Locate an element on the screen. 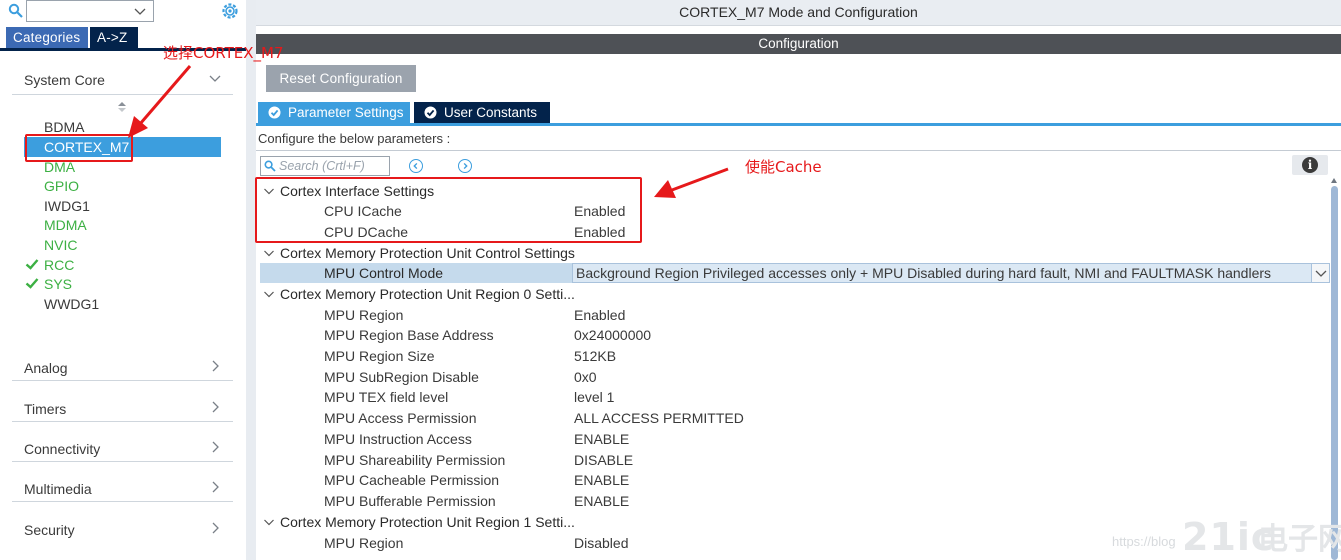 This screenshot has height=560, width=1341. param-name: MPU SubRegion Disable is located at coordinates (401, 377).